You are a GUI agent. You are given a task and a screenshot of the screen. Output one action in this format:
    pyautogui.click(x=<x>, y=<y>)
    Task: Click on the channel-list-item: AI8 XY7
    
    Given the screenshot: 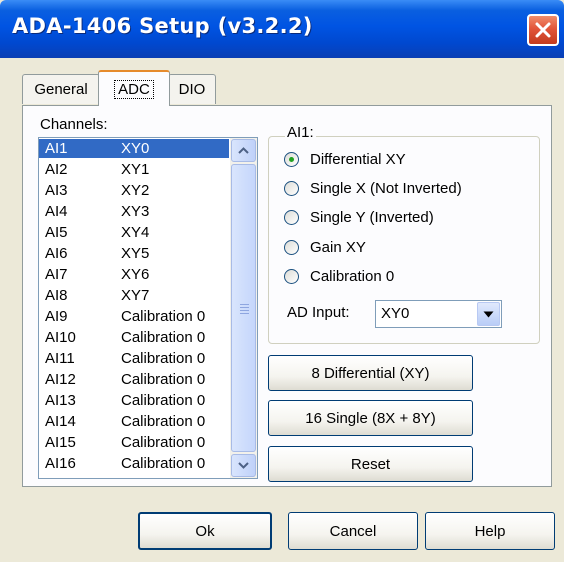 What is the action you would take?
    pyautogui.click(x=134, y=295)
    